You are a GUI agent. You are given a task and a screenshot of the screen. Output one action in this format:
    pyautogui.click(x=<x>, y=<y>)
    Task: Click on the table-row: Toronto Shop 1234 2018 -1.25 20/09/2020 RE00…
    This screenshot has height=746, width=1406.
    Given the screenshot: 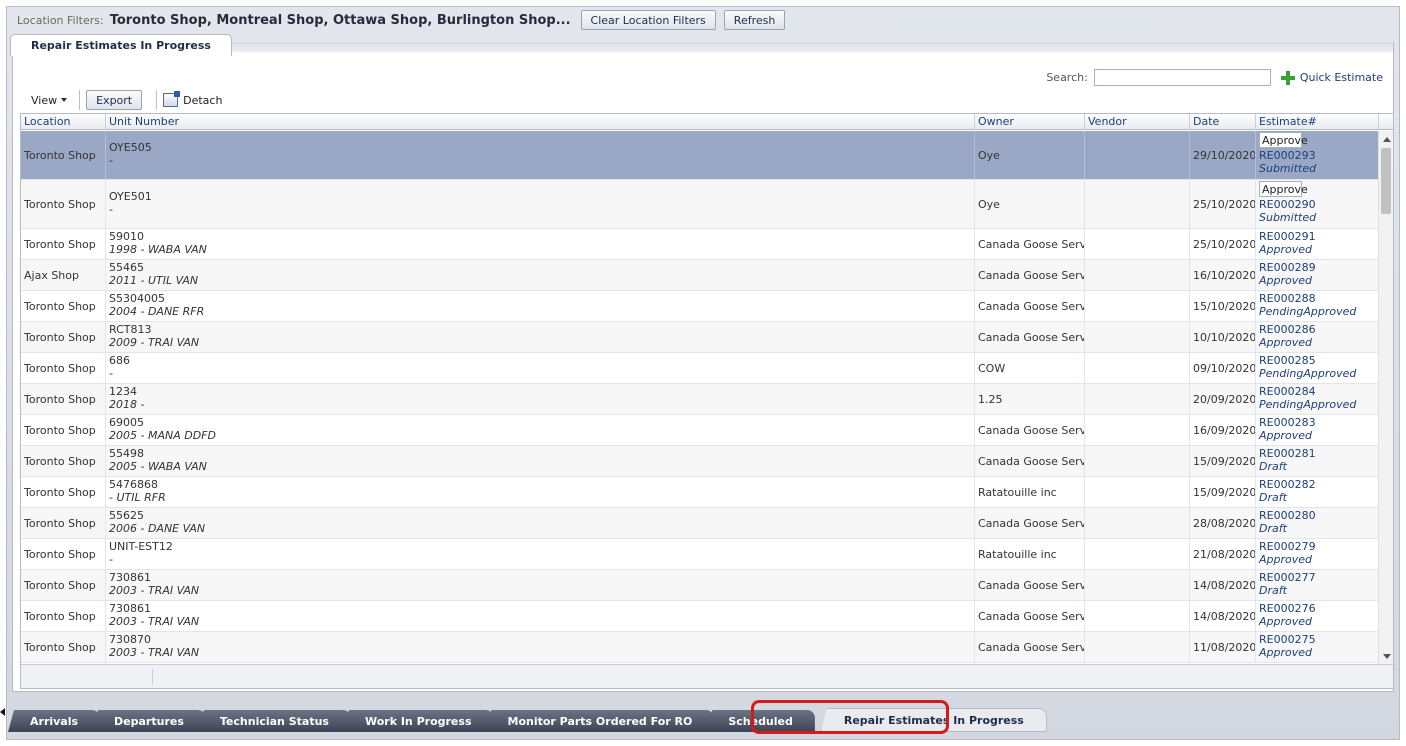 What is the action you would take?
    pyautogui.click(x=700, y=399)
    